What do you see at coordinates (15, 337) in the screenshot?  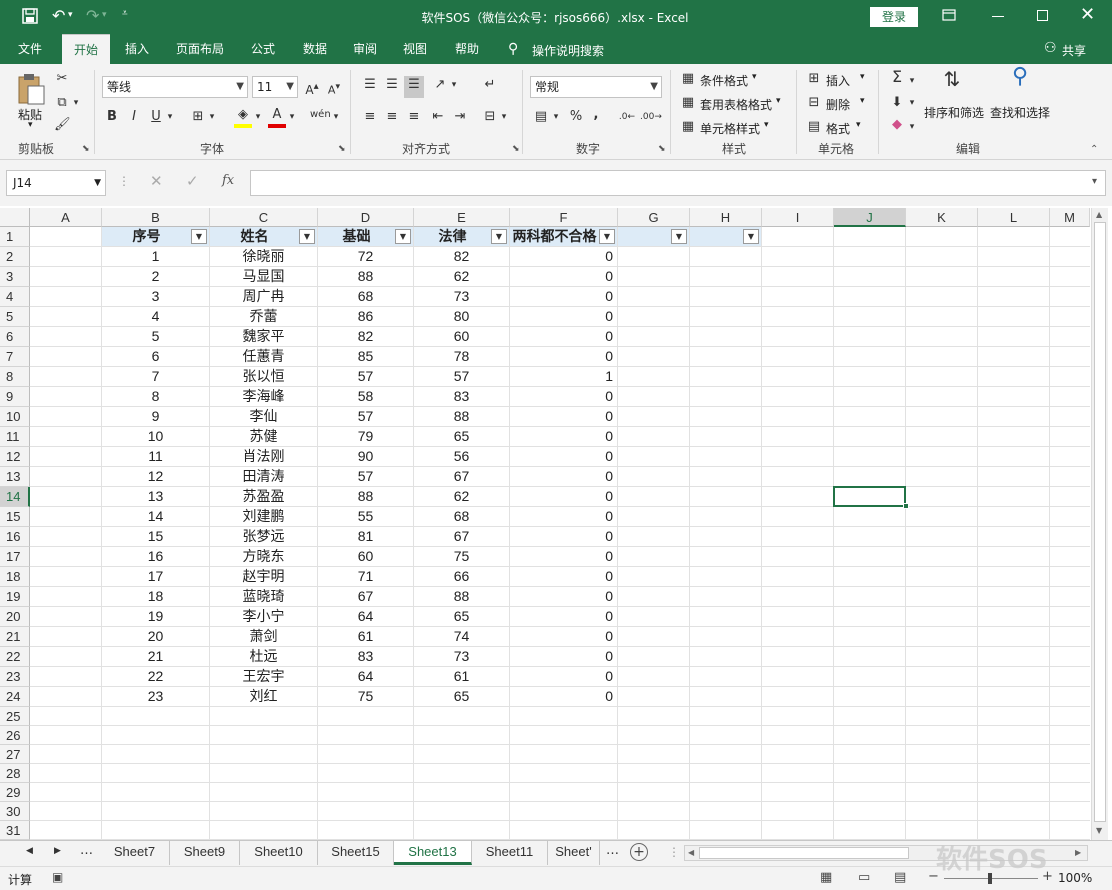 I see `row-header-6: 6` at bounding box center [15, 337].